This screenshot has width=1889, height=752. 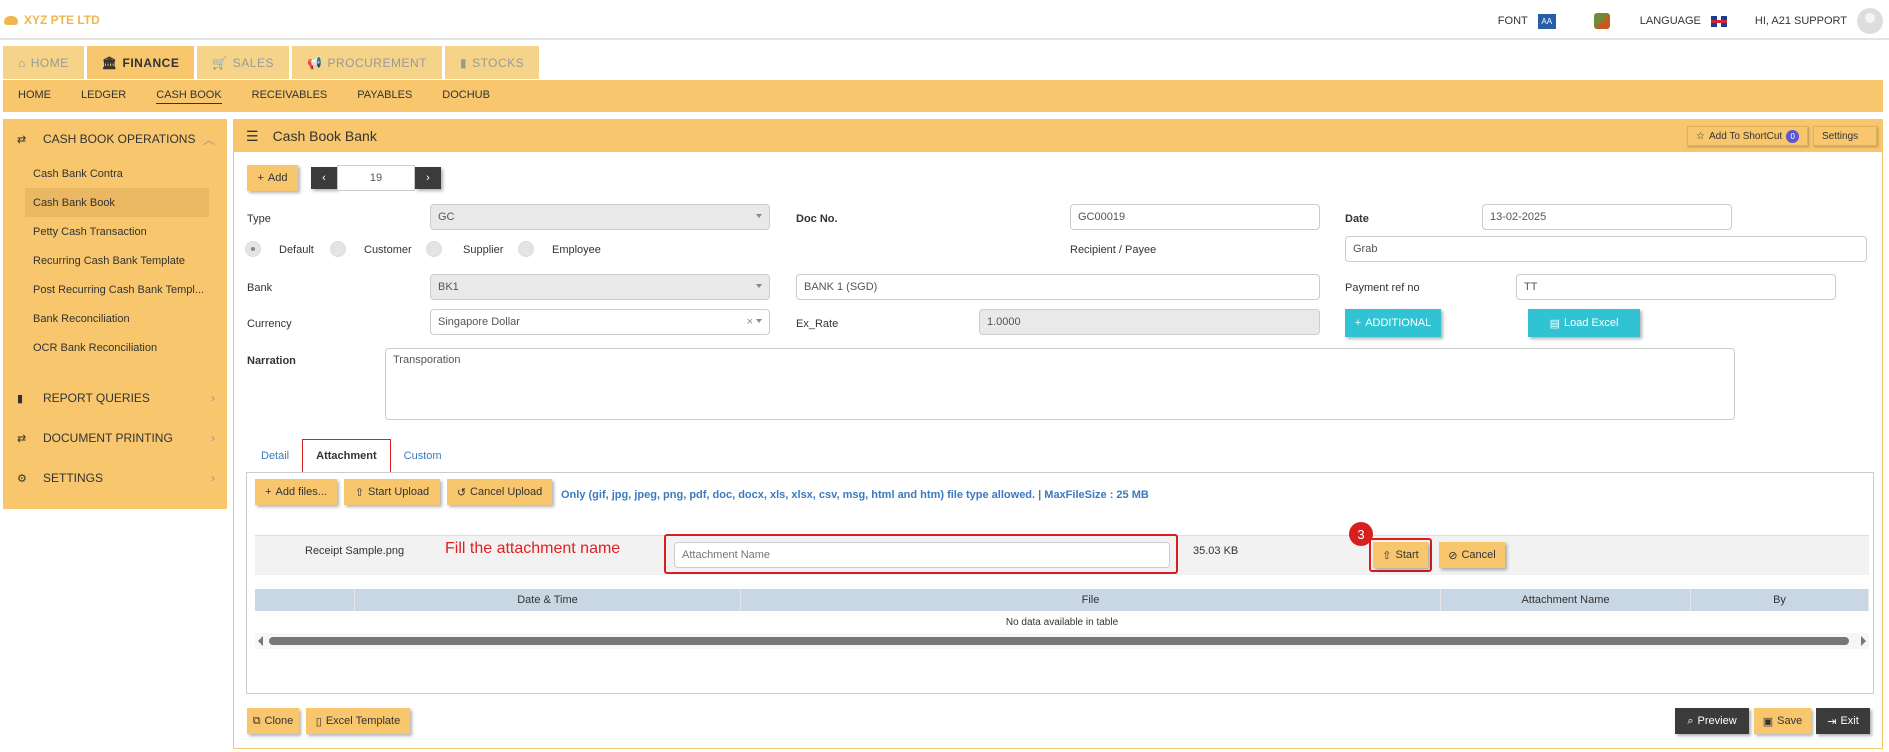 I want to click on load-excel-label: Load Excel, so click(x=1591, y=323).